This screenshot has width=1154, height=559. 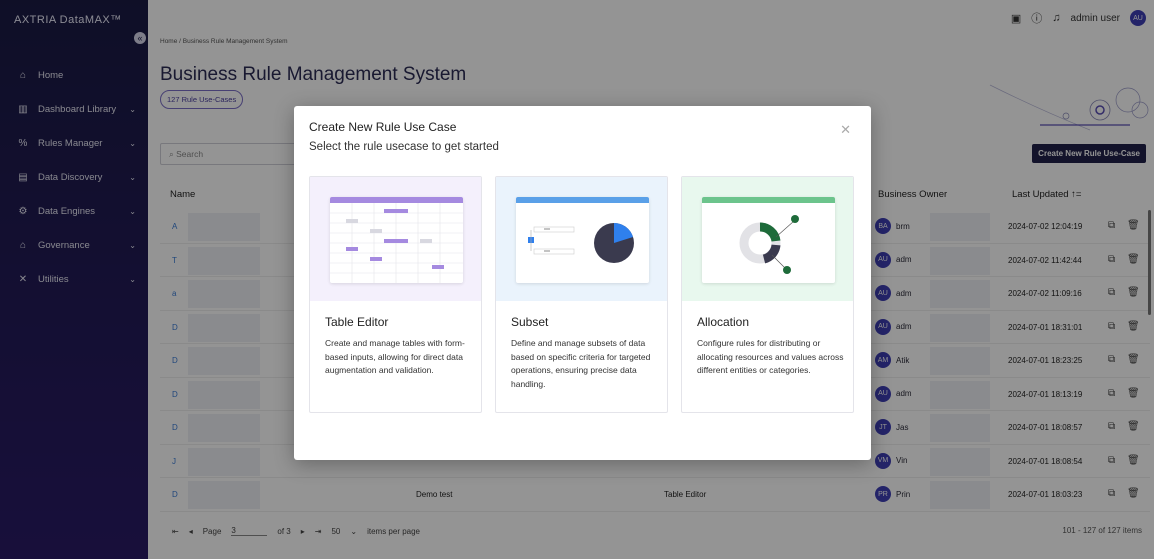 I want to click on card-title: Table Editor, so click(x=357, y=322).